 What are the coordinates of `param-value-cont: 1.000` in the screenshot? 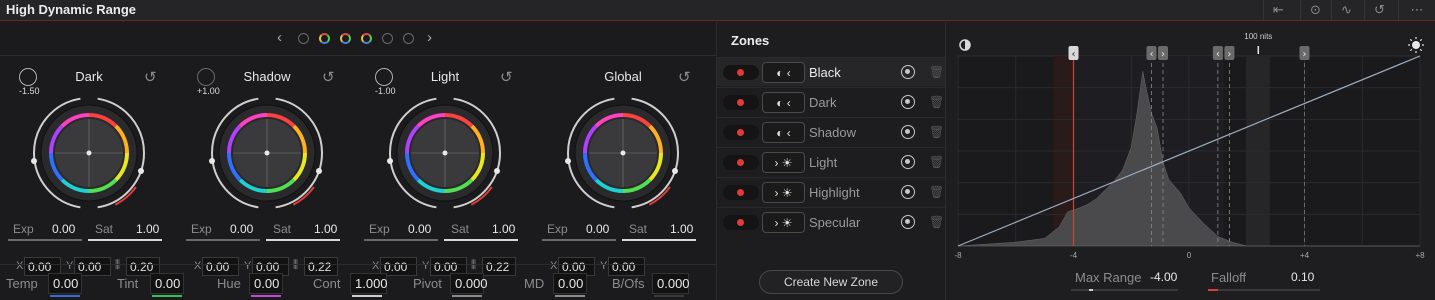 It's located at (369, 283).